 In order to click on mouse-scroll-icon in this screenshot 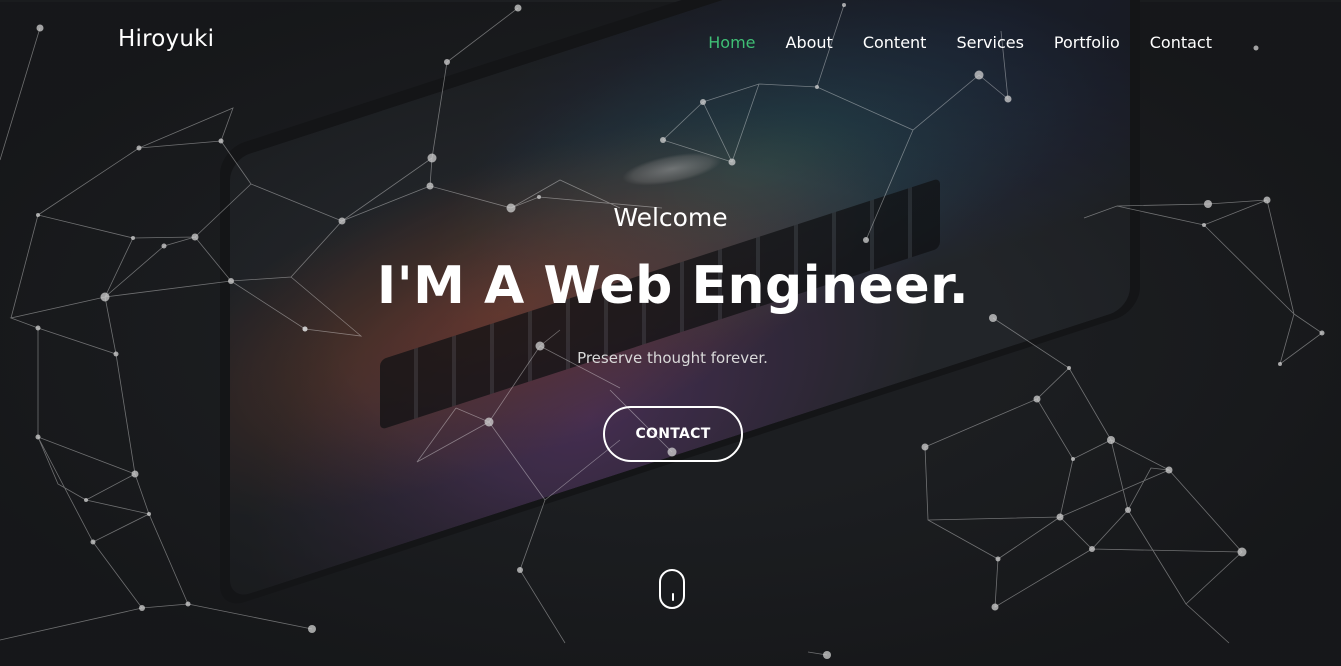, I will do `click(672, 589)`.